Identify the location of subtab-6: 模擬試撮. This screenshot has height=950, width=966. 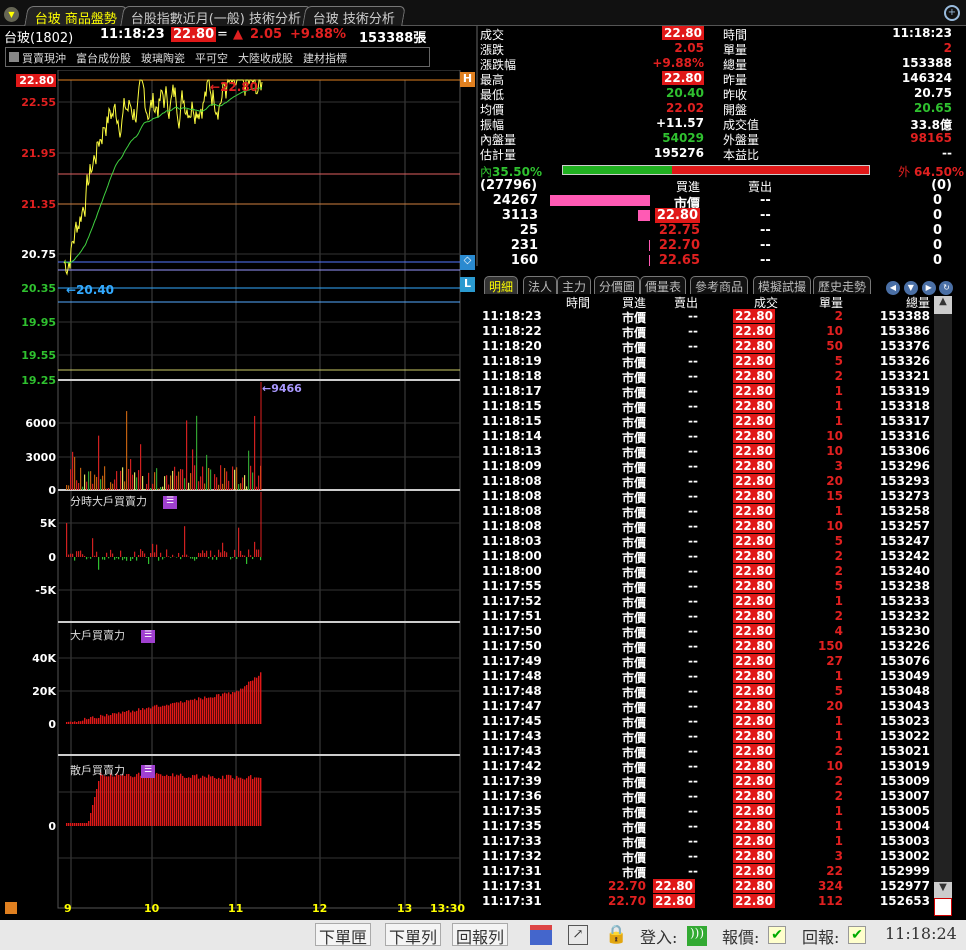
(782, 285).